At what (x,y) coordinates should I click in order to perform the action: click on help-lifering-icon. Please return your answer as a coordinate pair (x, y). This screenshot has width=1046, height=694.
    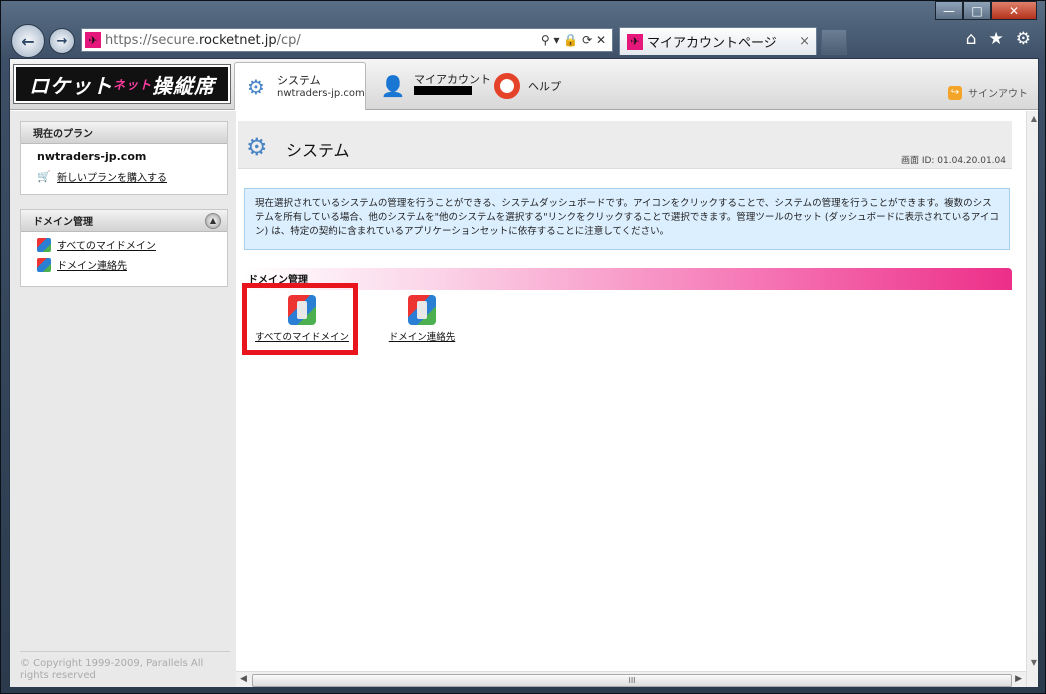
    Looking at the image, I should click on (507, 86).